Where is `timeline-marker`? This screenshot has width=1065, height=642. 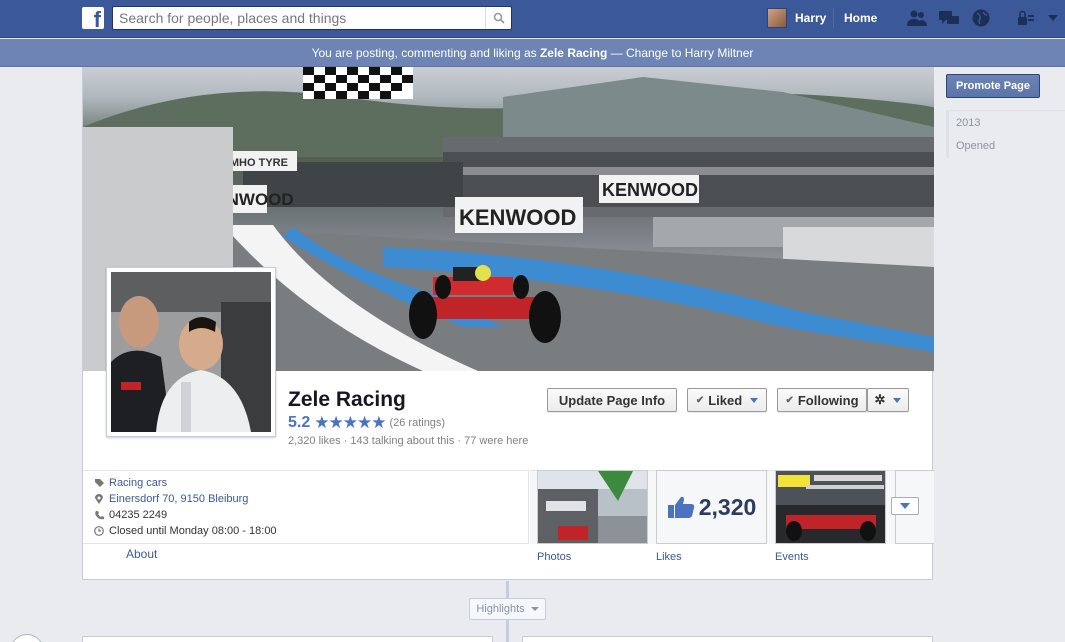
timeline-marker is located at coordinates (27, 638).